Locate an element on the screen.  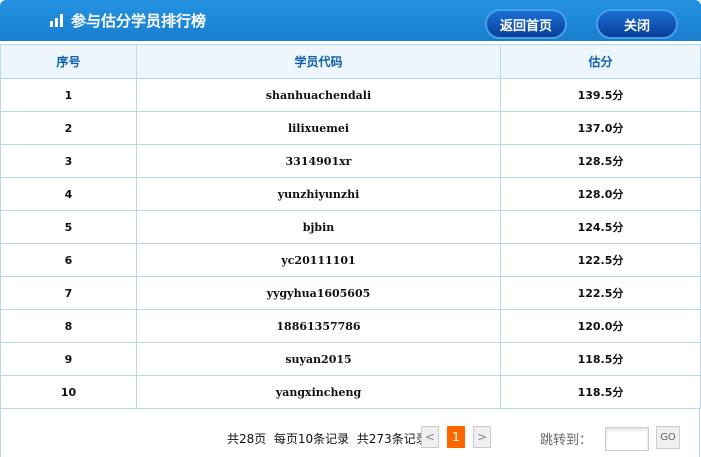
page-1-button: 1 is located at coordinates (456, 437).